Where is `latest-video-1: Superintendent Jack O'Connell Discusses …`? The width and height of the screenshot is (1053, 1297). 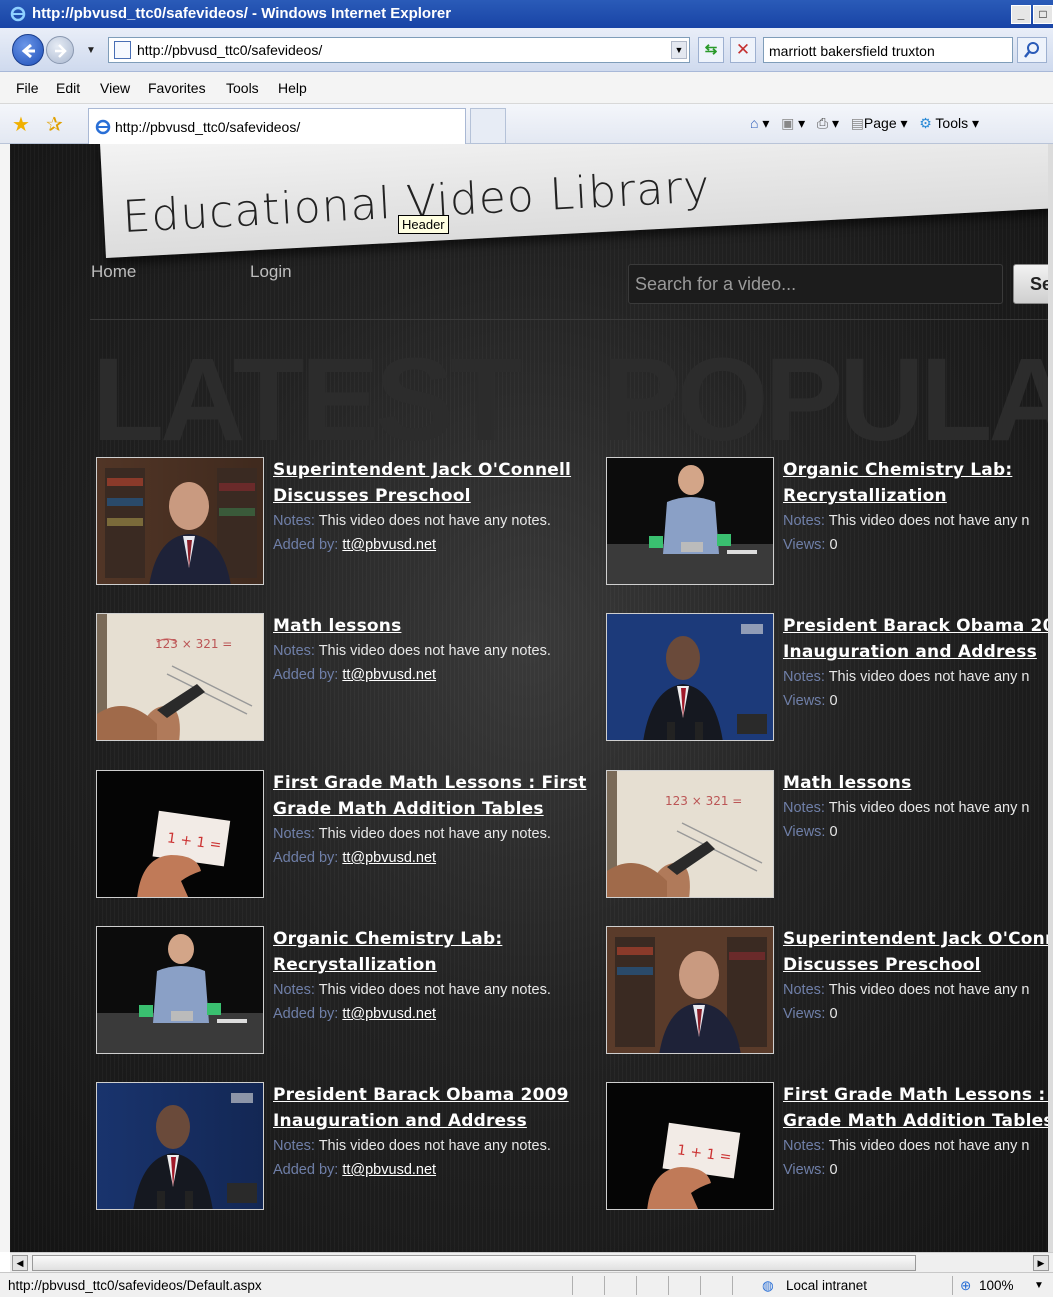
latest-video-1: Superintendent Jack O'Connell Discusses … is located at coordinates (341, 522).